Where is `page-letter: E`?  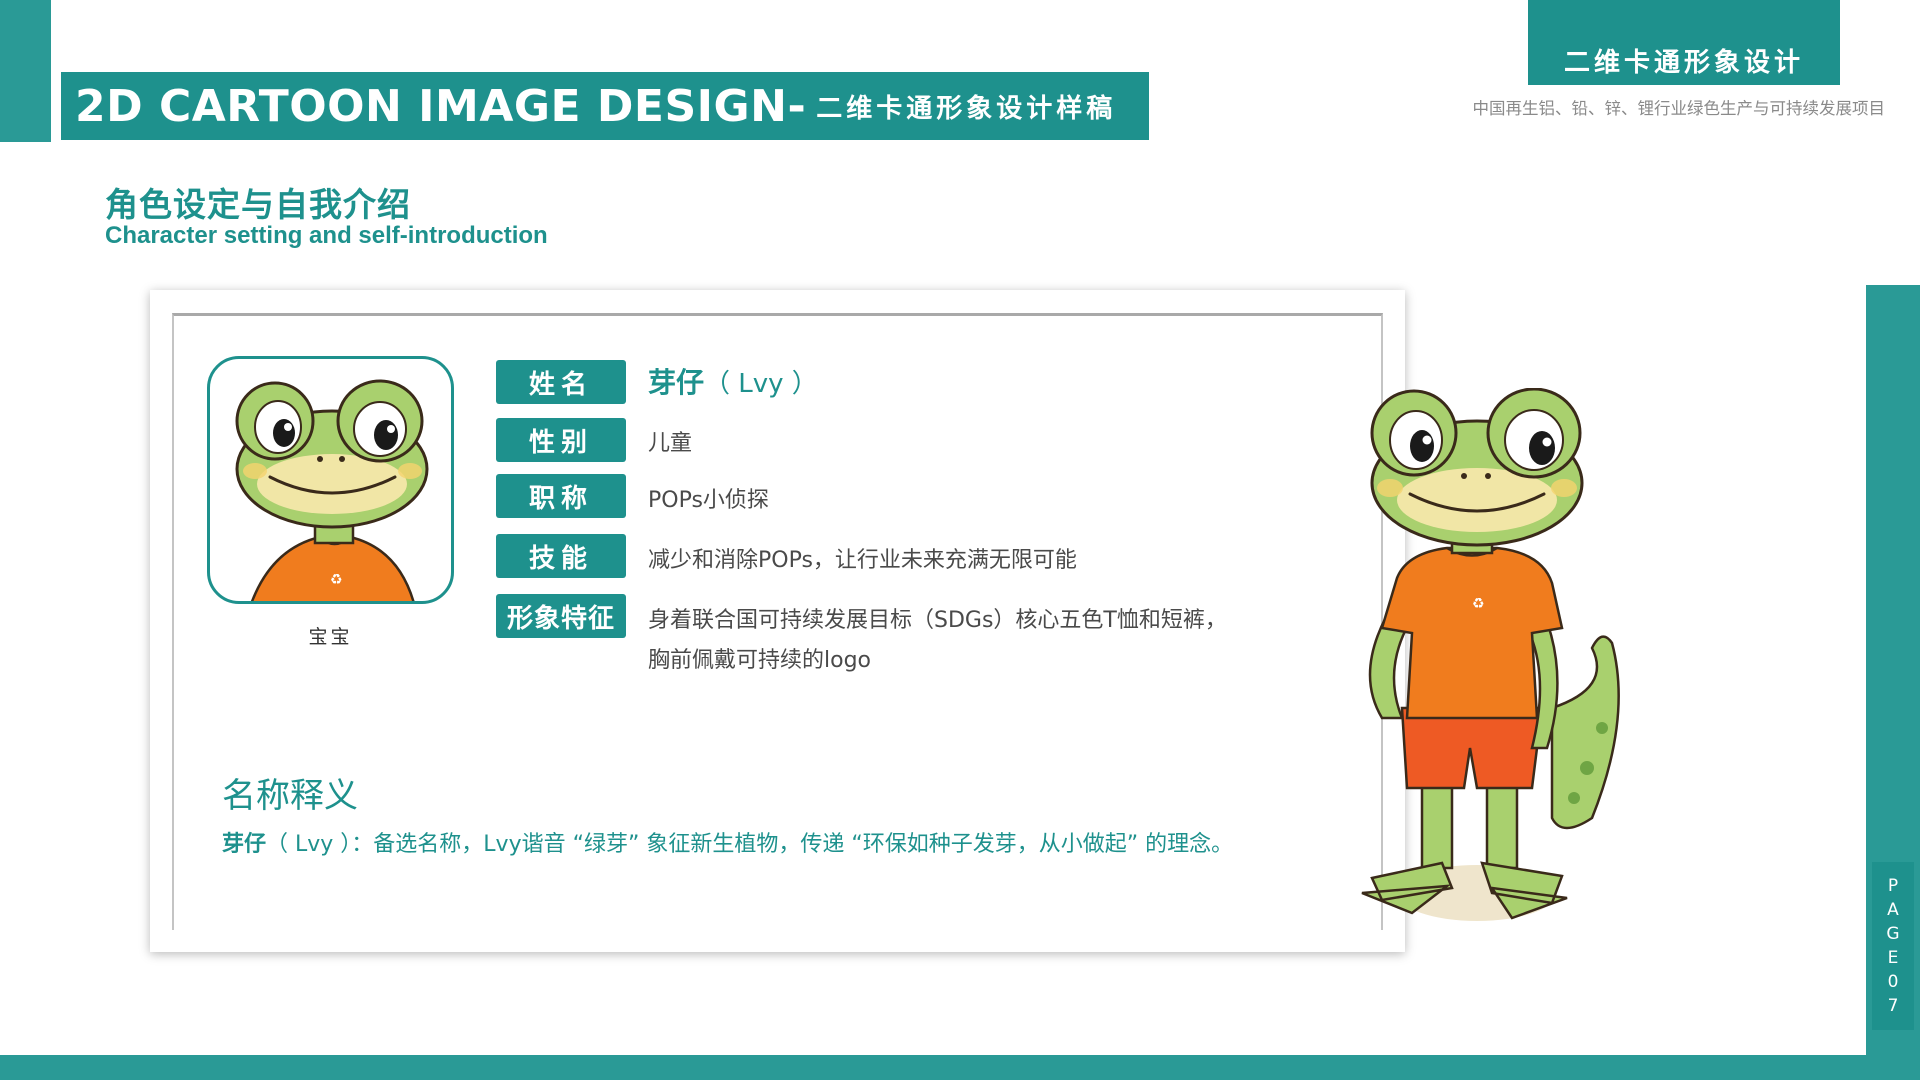 page-letter: E is located at coordinates (1893, 958).